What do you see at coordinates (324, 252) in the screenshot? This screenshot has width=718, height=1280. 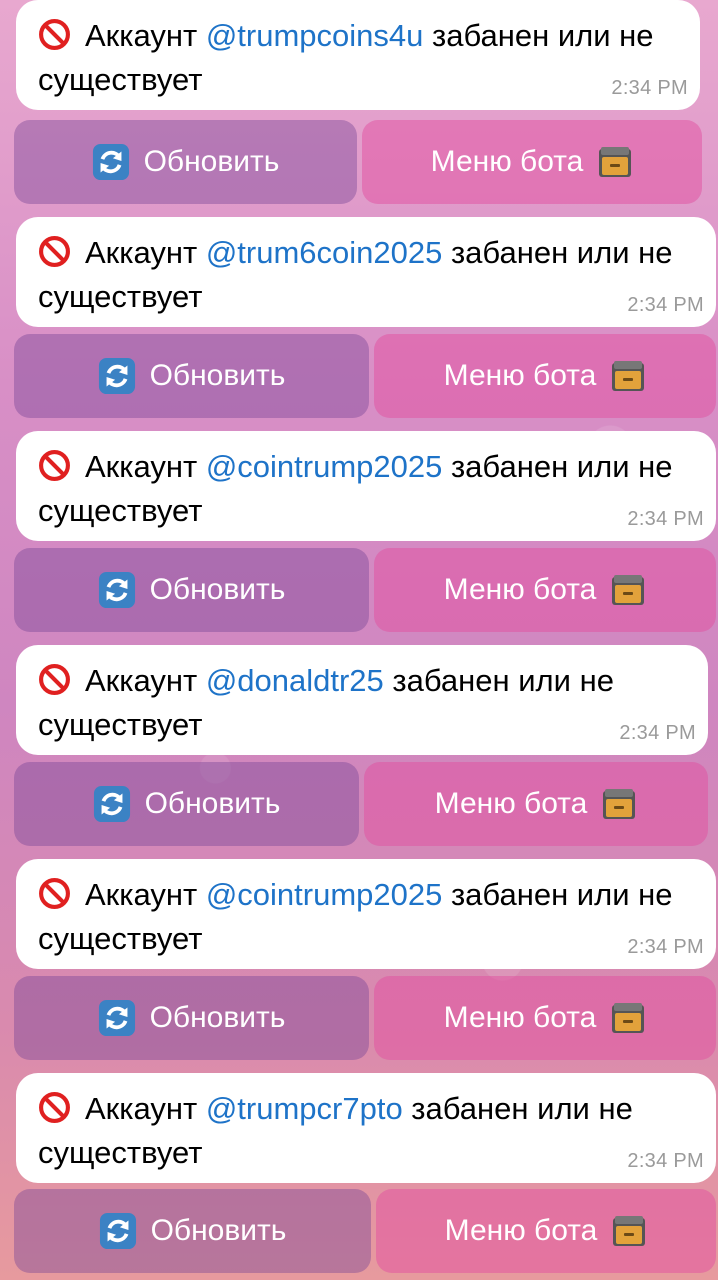 I see `account-handle-link: @trum6coin2025` at bounding box center [324, 252].